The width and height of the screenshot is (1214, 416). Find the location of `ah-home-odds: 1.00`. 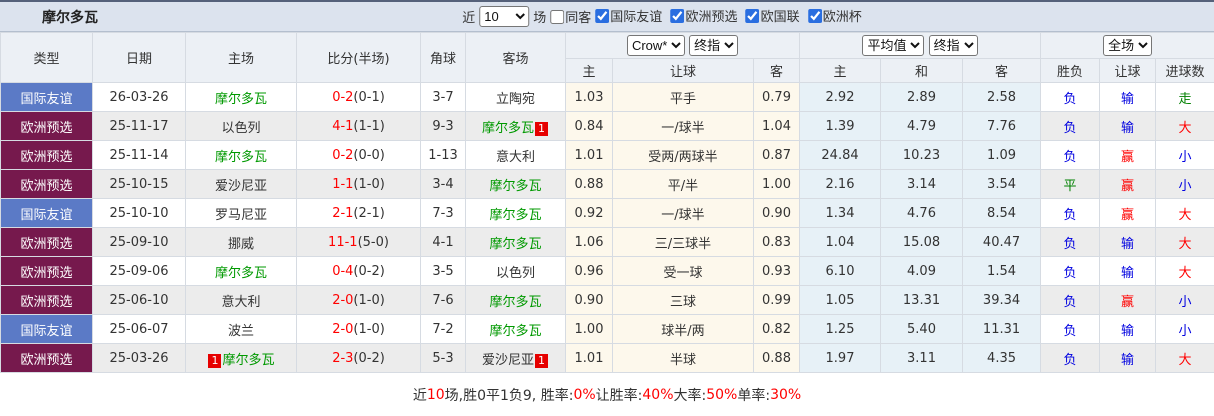

ah-home-odds: 1.00 is located at coordinates (589, 329).